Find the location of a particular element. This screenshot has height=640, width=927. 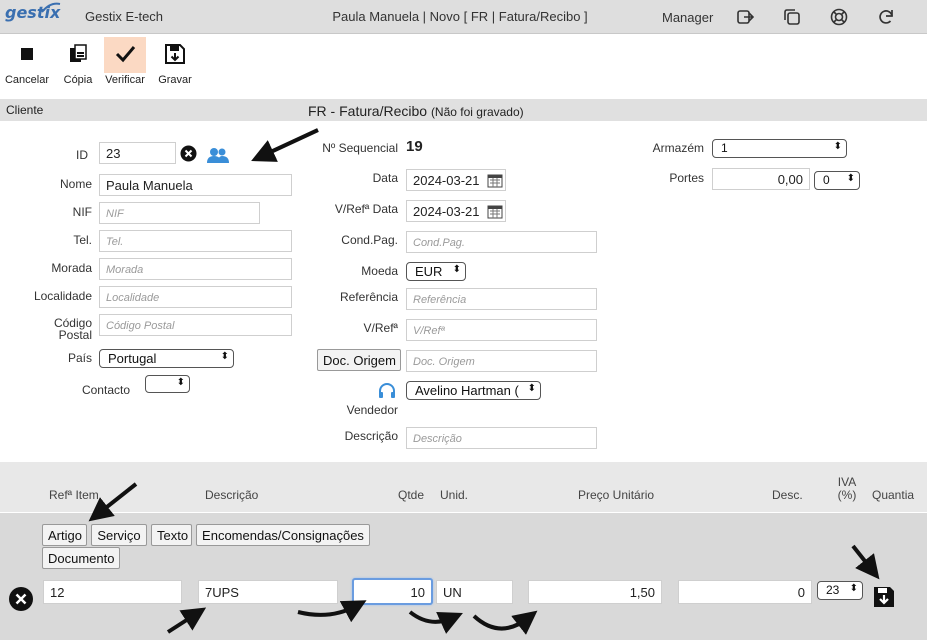

col-vat-line2: (%) is located at coordinates (847, 495).